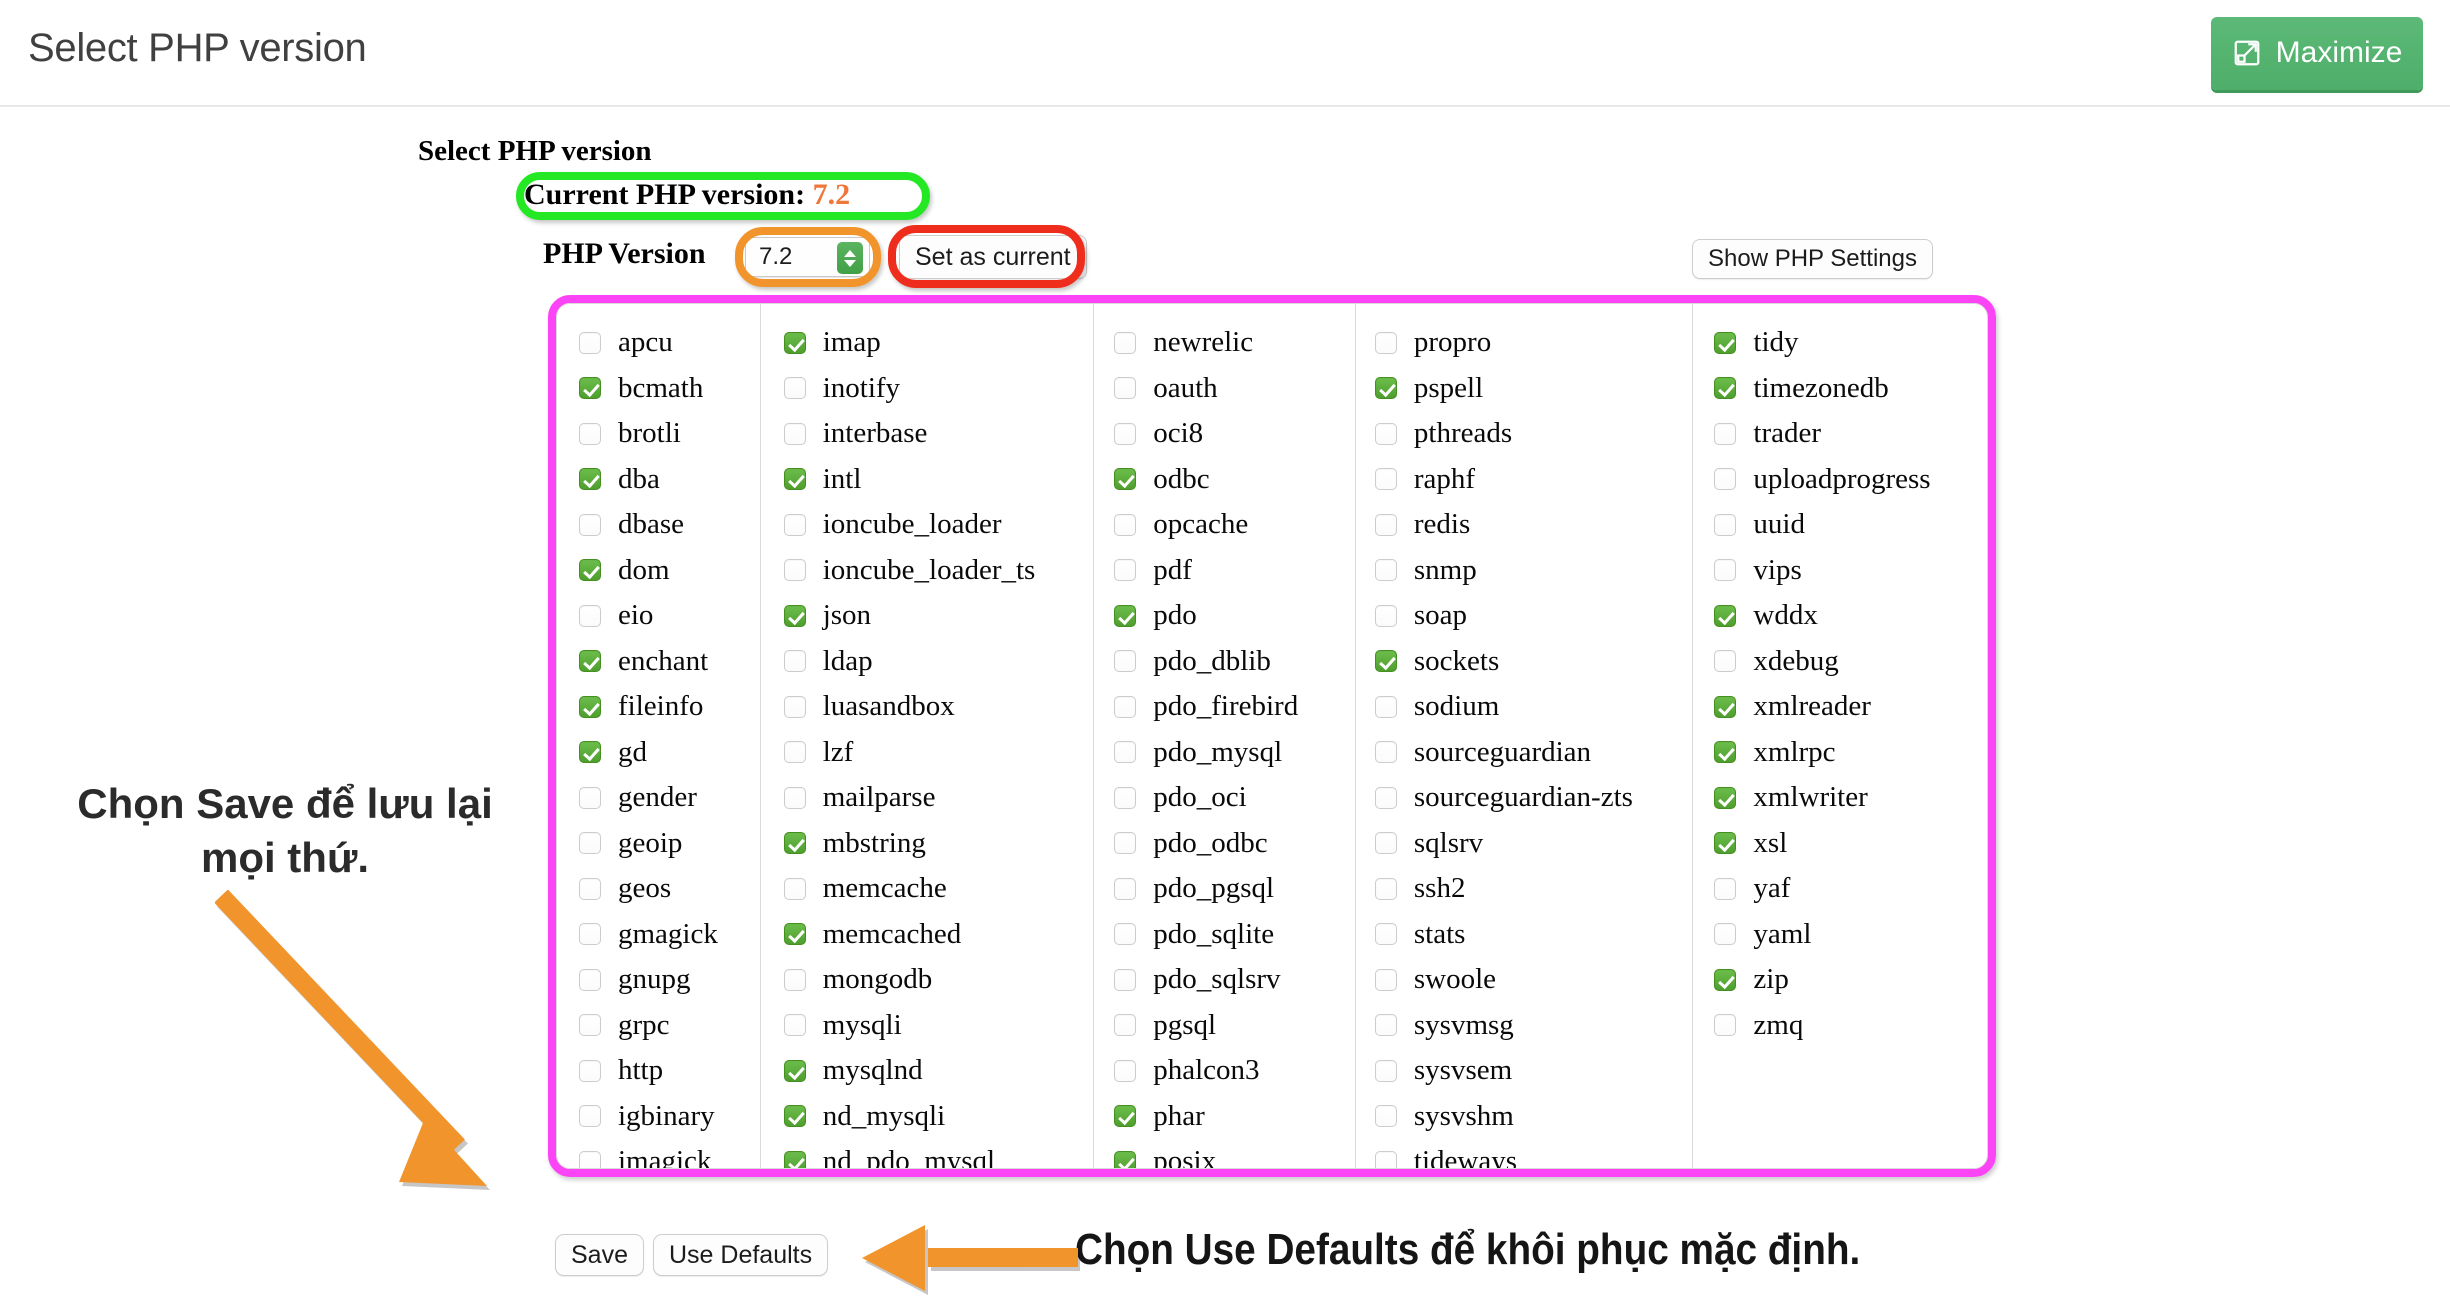 Image resolution: width=2450 pixels, height=1302 pixels. Describe the element at coordinates (1234, 480) in the screenshot. I see `extension-item-odbc: odbc` at that location.